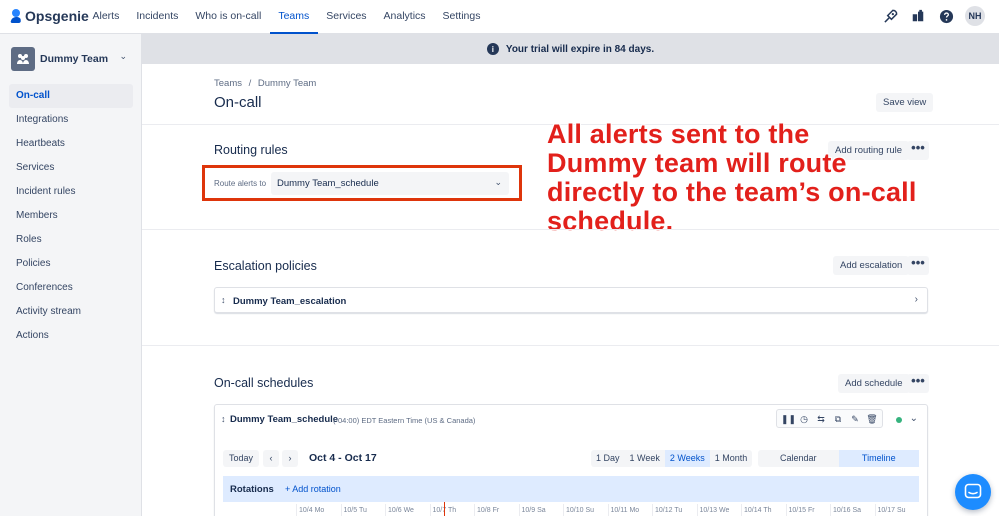  Describe the element at coordinates (71, 264) in the screenshot. I see `sidebar-item-policies: Policies` at that location.